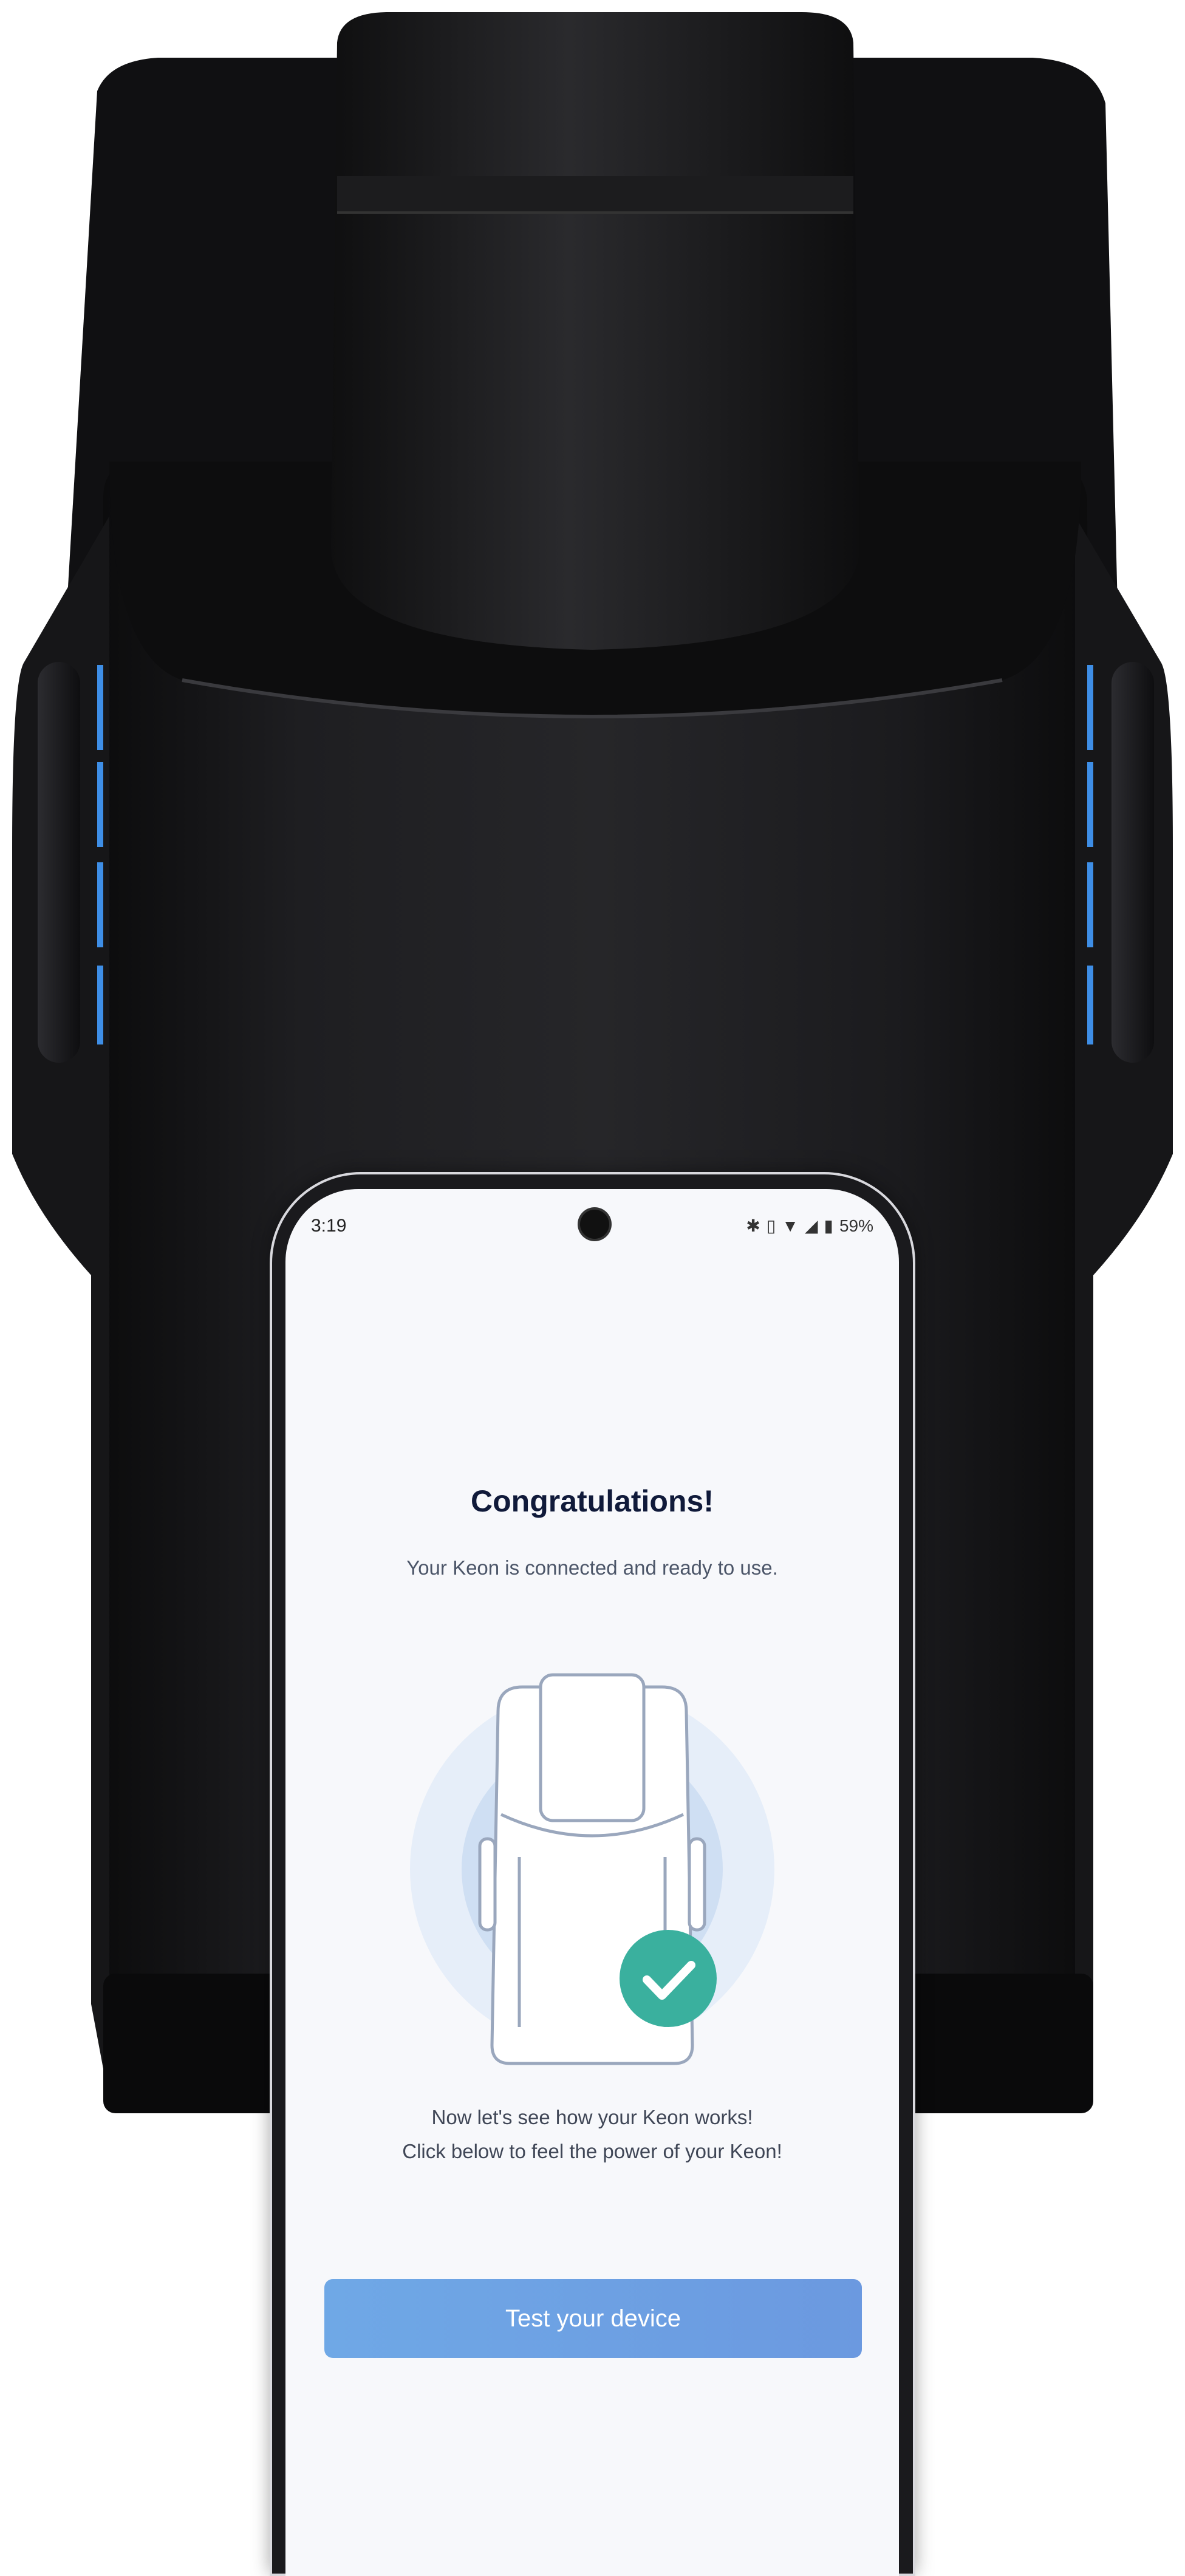 The image size is (1185, 2576). What do you see at coordinates (593, 2318) in the screenshot?
I see `test-device-button: Test your device` at bounding box center [593, 2318].